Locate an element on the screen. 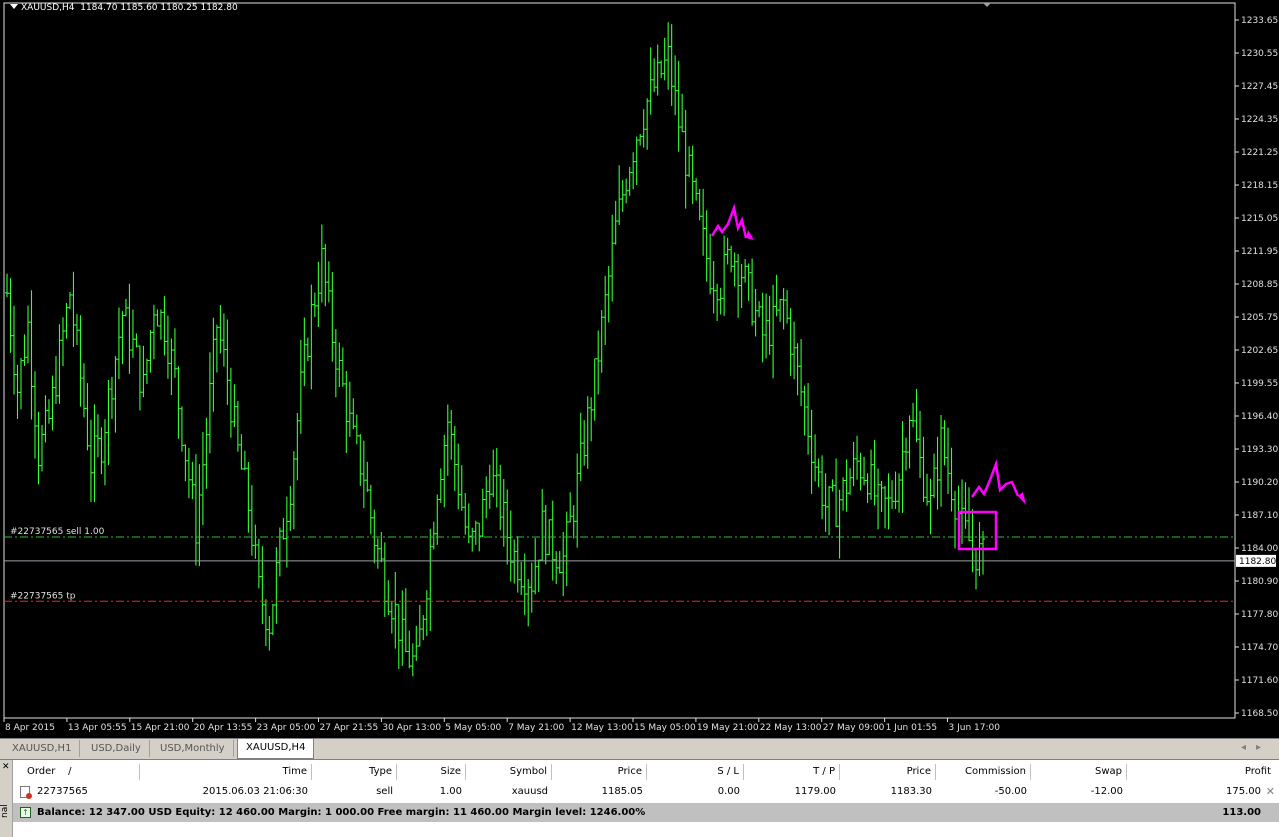  order-swap: -12.00 is located at coordinates (1106, 791).